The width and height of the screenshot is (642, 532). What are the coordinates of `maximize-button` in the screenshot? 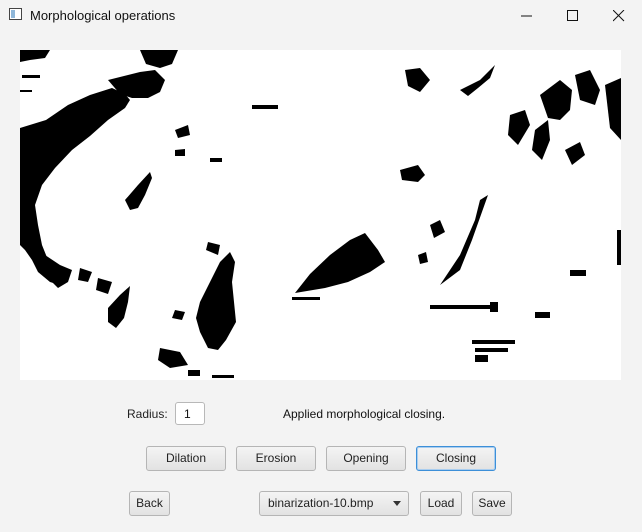 It's located at (573, 15).